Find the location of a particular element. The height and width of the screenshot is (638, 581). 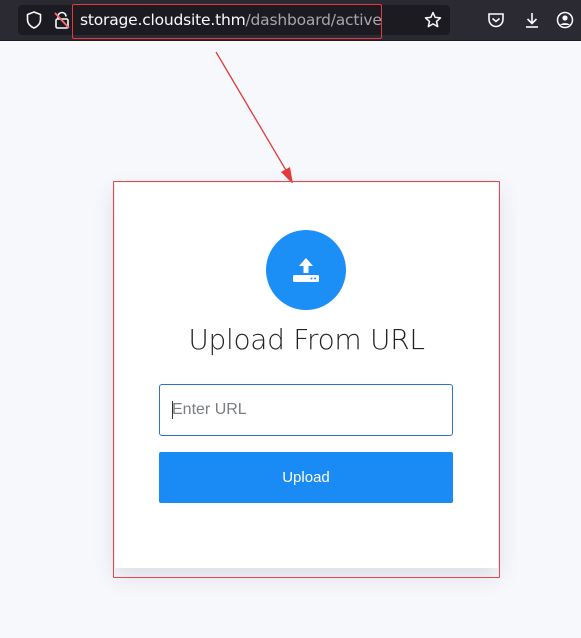

download-icon is located at coordinates (532, 20).